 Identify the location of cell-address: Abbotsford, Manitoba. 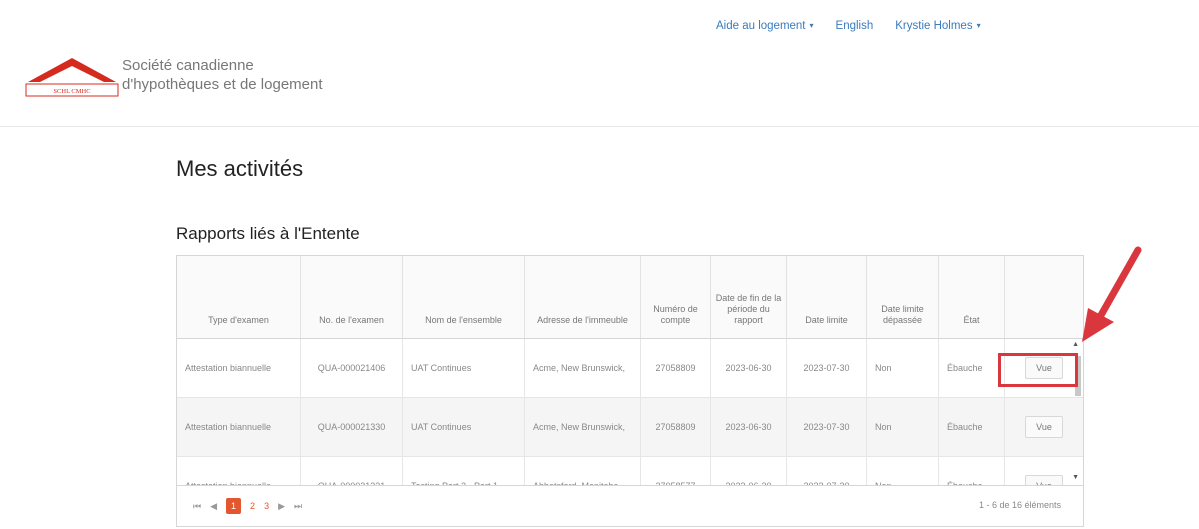
(583, 471).